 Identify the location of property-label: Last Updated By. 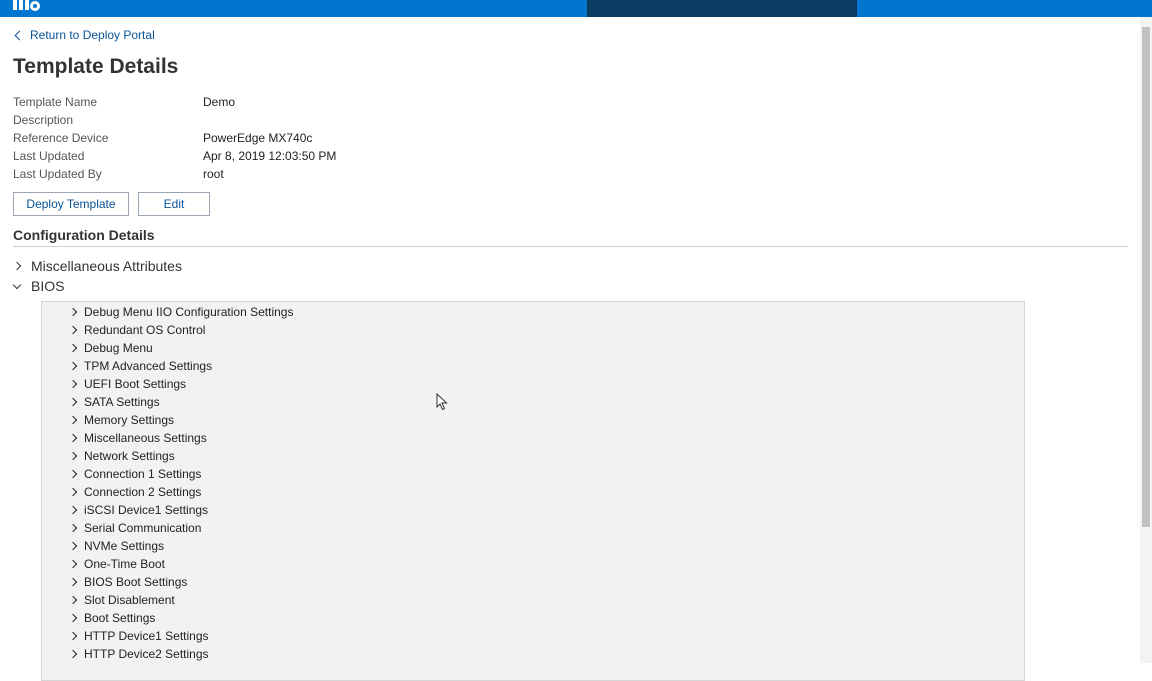
(57, 174).